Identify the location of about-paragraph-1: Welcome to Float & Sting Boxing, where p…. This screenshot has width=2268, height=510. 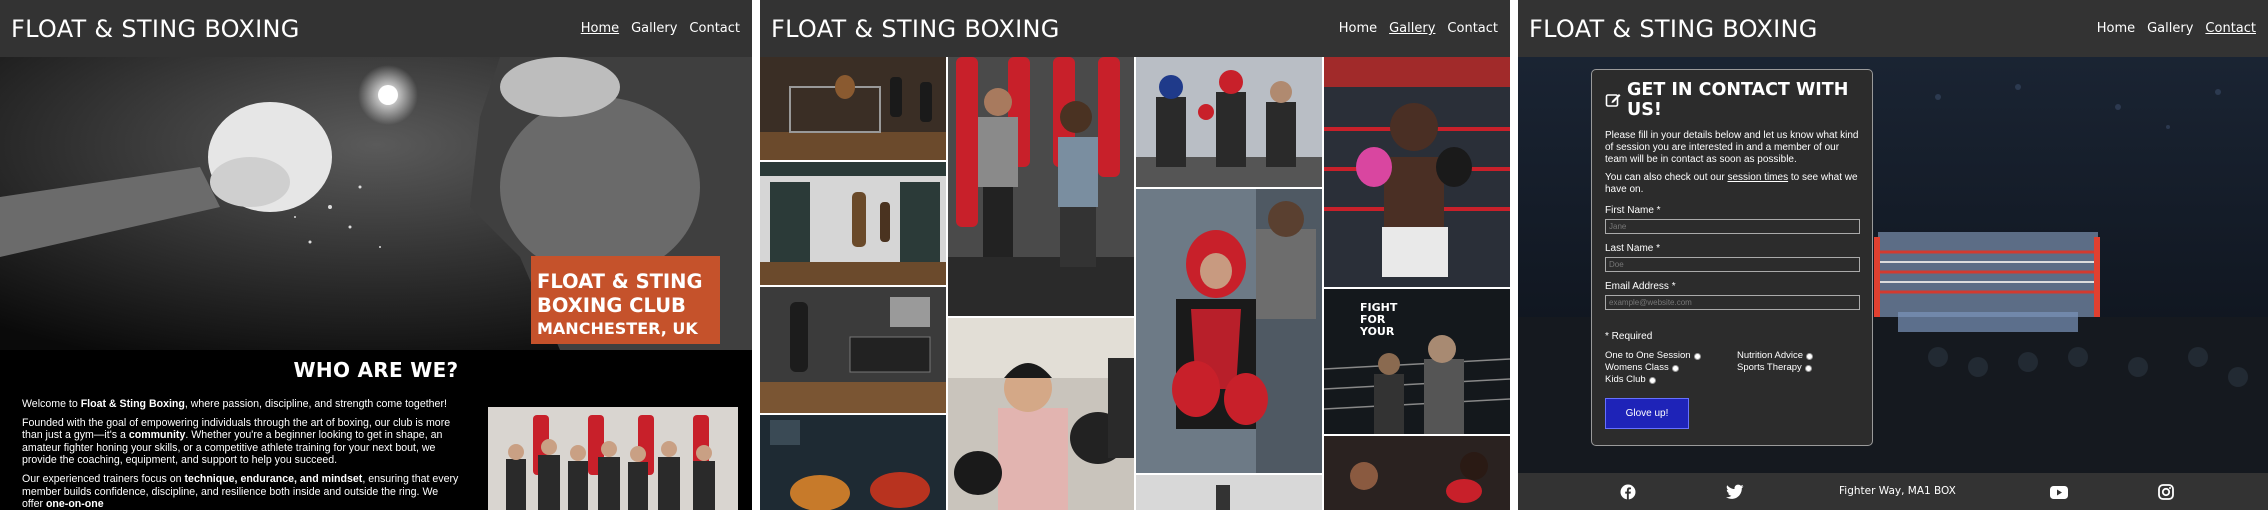
(234, 404).